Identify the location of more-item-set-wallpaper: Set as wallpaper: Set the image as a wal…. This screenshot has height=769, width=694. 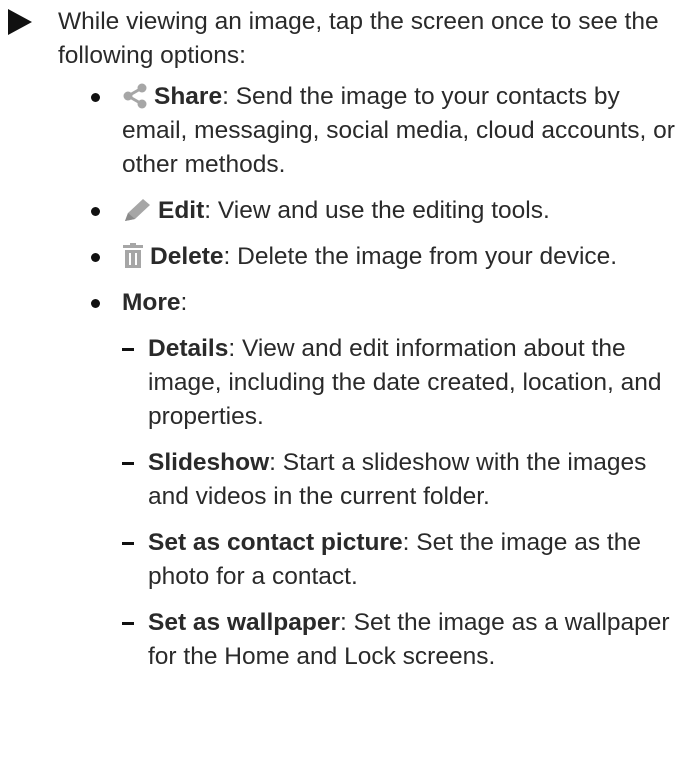
(339, 640).